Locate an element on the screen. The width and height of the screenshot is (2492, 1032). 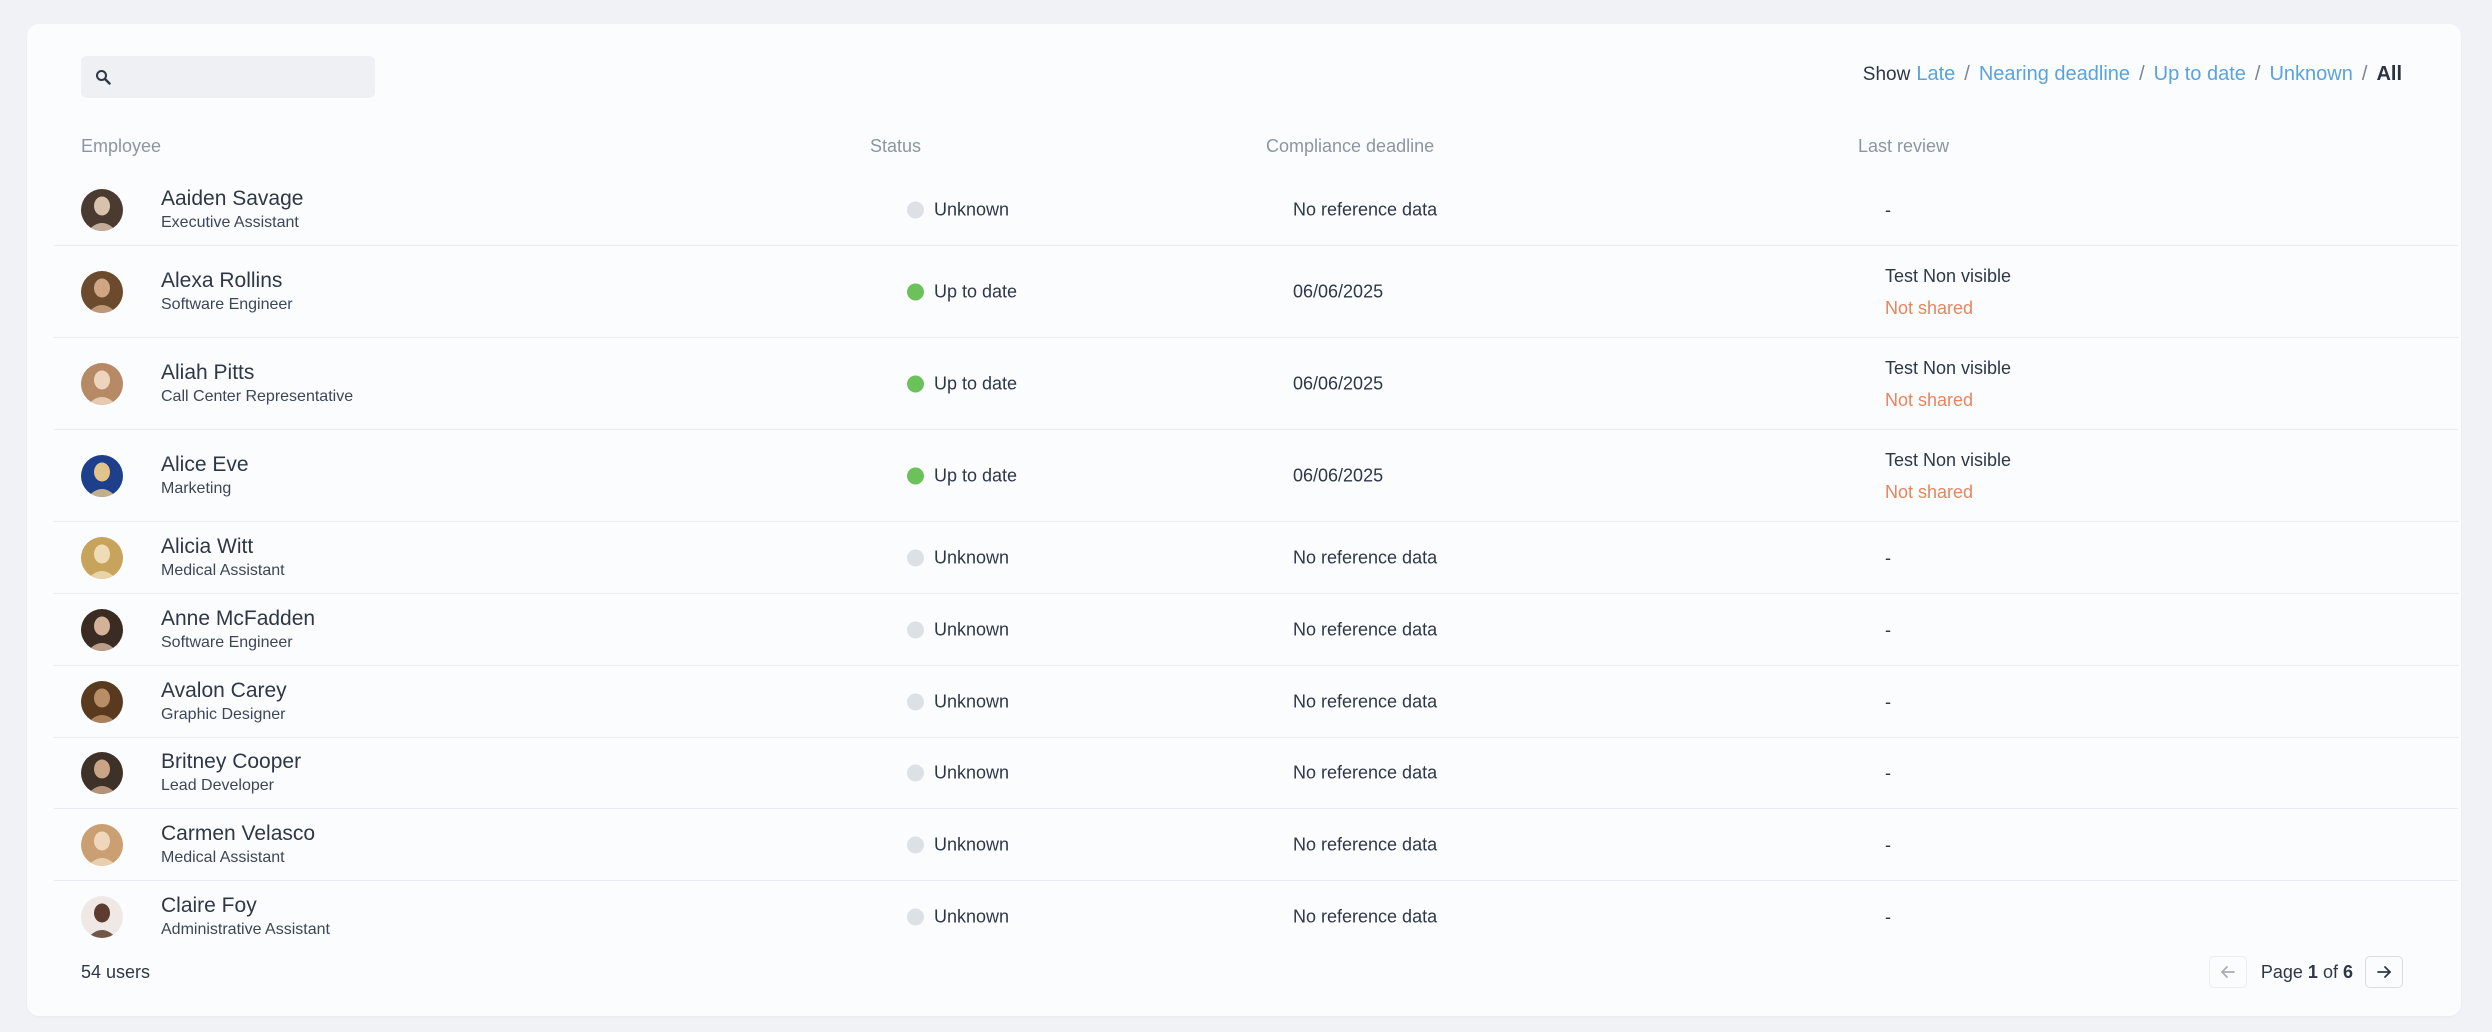
employee-cell: Aaiden Savage Executive Assistant is located at coordinates (232, 210).